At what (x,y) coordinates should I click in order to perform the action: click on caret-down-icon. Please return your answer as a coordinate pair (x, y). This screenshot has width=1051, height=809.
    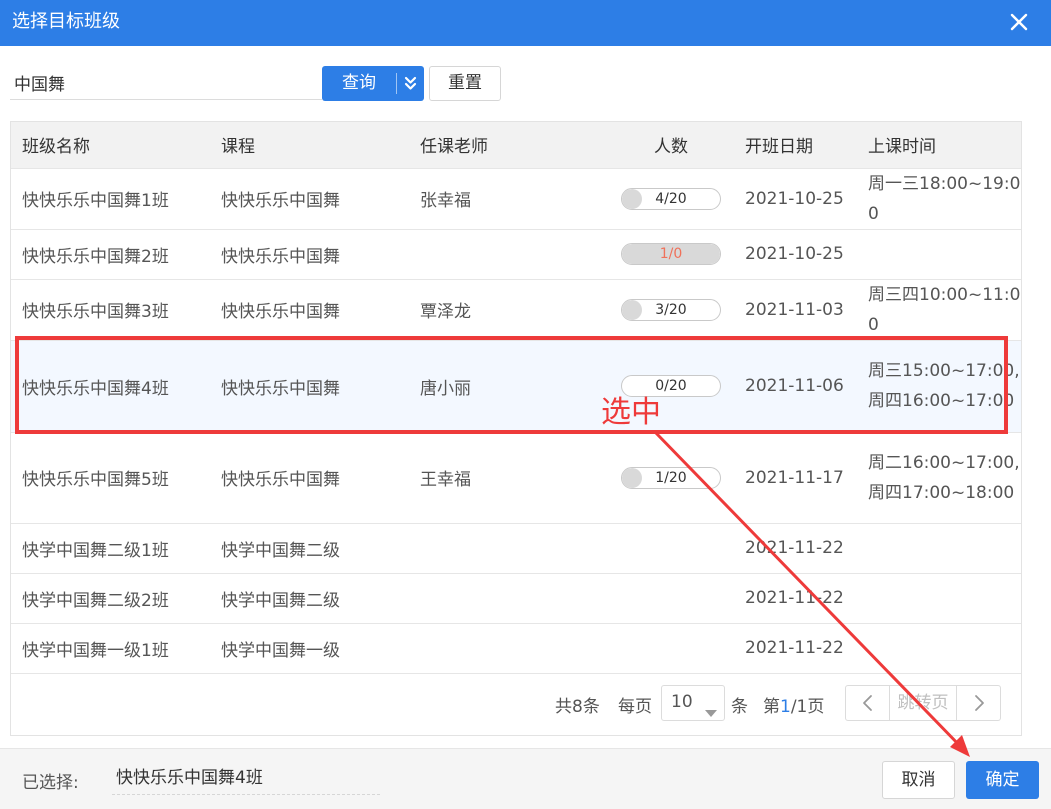
    Looking at the image, I should click on (711, 712).